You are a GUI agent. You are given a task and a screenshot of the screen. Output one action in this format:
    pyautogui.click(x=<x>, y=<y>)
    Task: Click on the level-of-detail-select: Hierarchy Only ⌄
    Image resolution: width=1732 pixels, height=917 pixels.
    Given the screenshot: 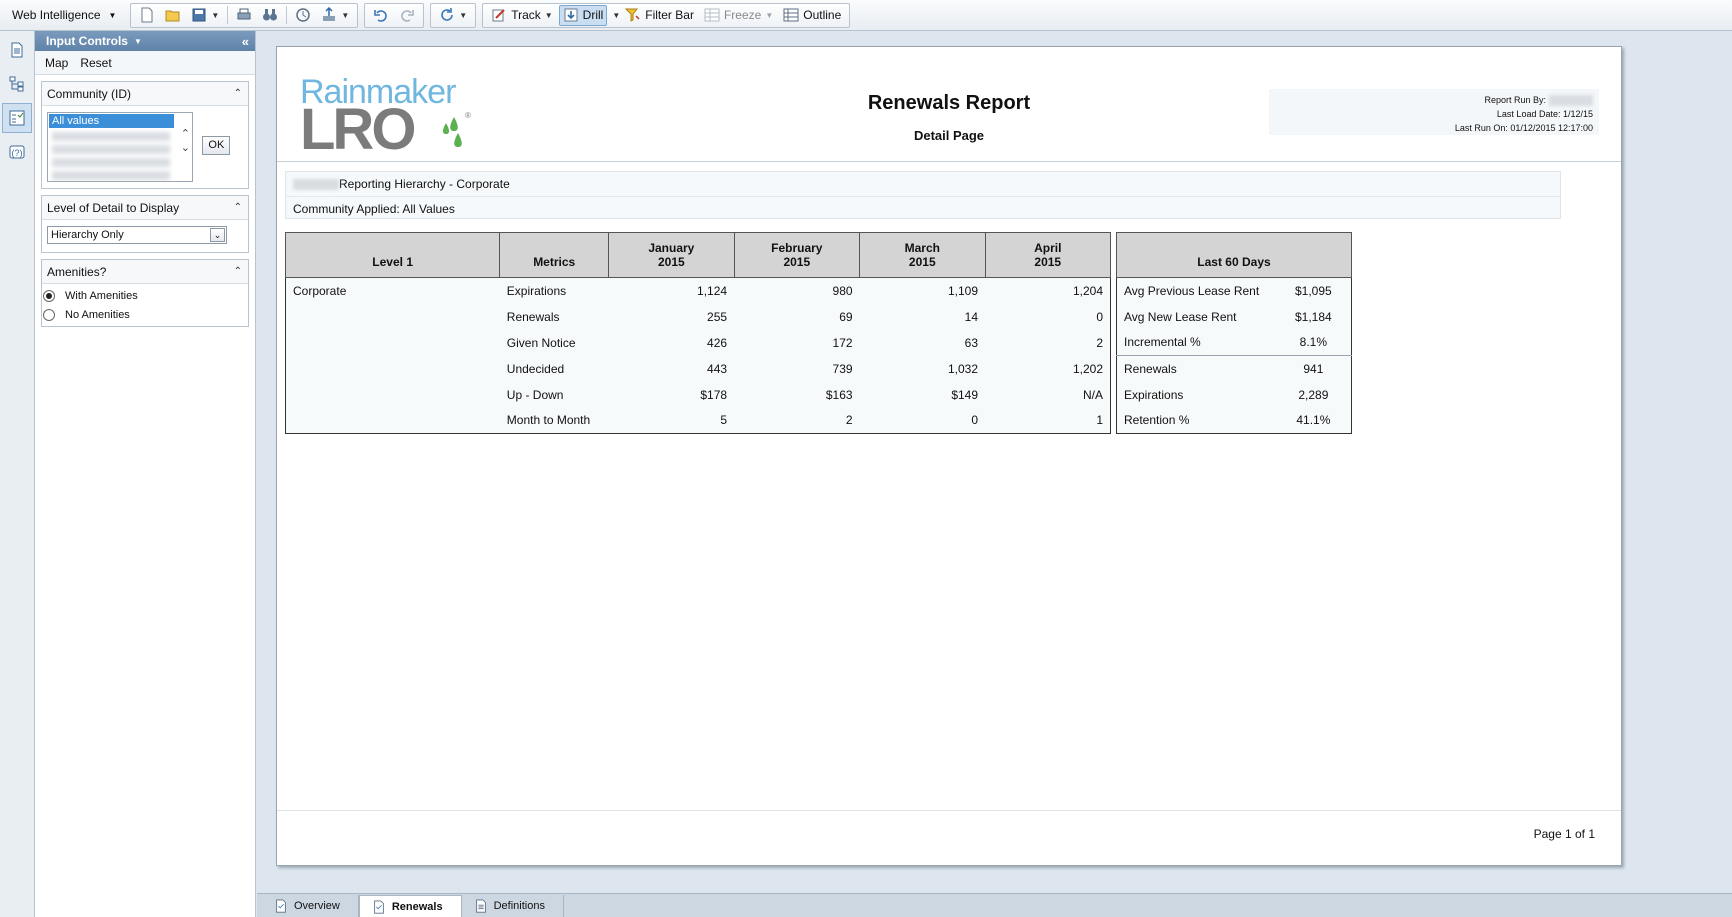 What is the action you would take?
    pyautogui.click(x=137, y=235)
    